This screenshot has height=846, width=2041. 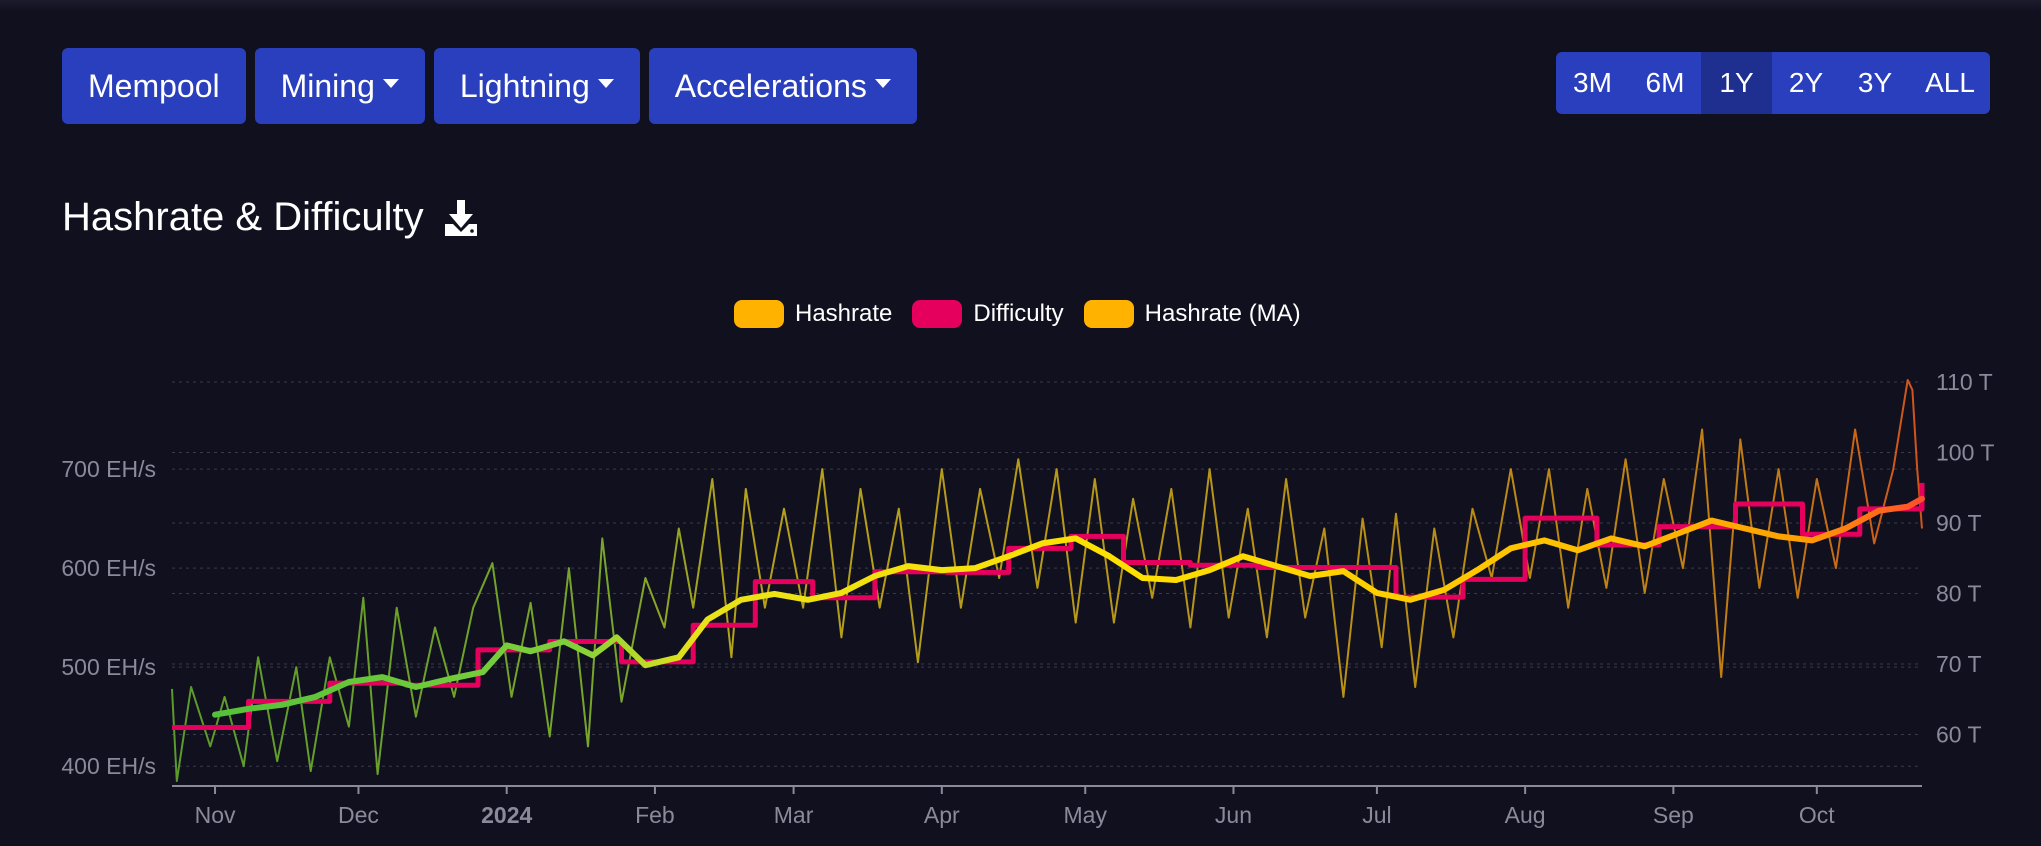 I want to click on x-tick-label: Oct, so click(x=1817, y=815).